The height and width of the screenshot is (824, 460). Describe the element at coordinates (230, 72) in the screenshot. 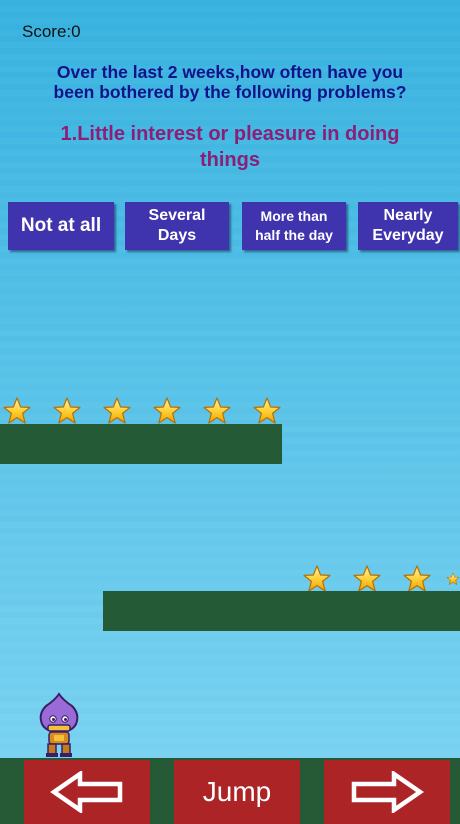

I see `question-line-1: Over the last 2 weeks,how often have you` at that location.